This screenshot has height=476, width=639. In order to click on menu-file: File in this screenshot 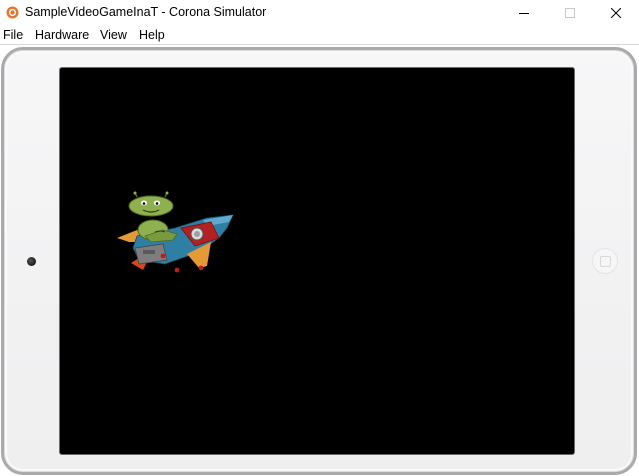, I will do `click(13, 35)`.